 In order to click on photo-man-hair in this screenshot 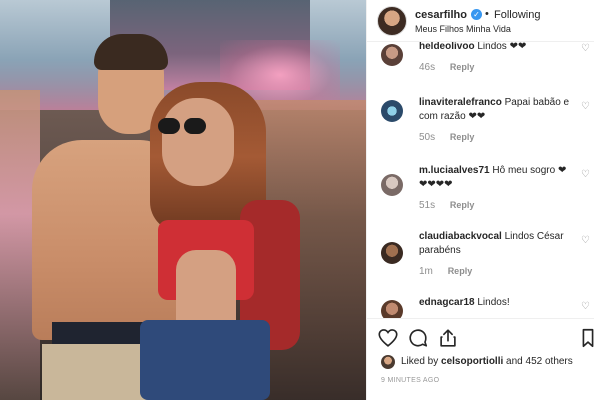, I will do `click(131, 52)`.